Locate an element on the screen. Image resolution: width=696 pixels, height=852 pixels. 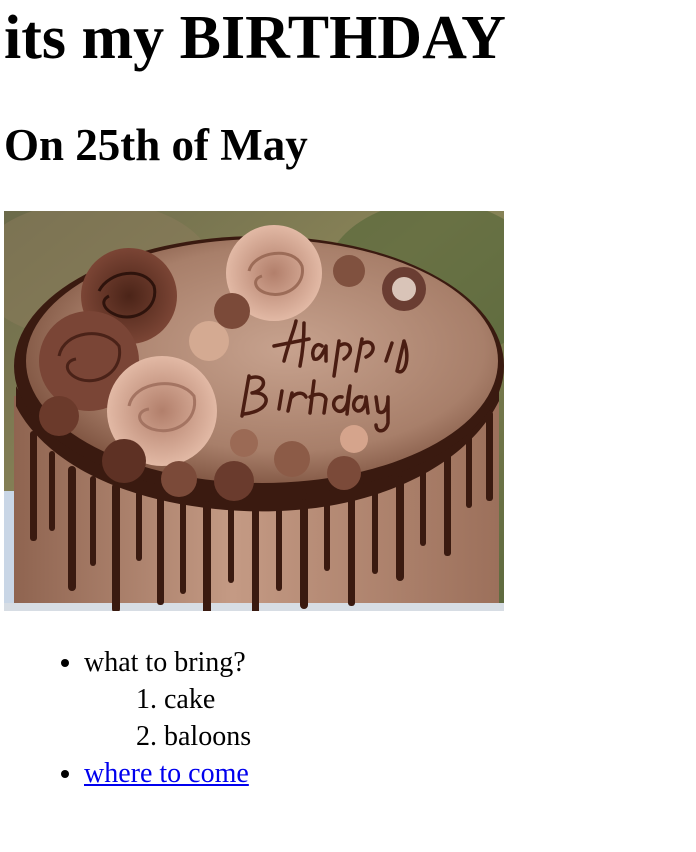
list-item-where-to-come: where to come is located at coordinates (167, 773).